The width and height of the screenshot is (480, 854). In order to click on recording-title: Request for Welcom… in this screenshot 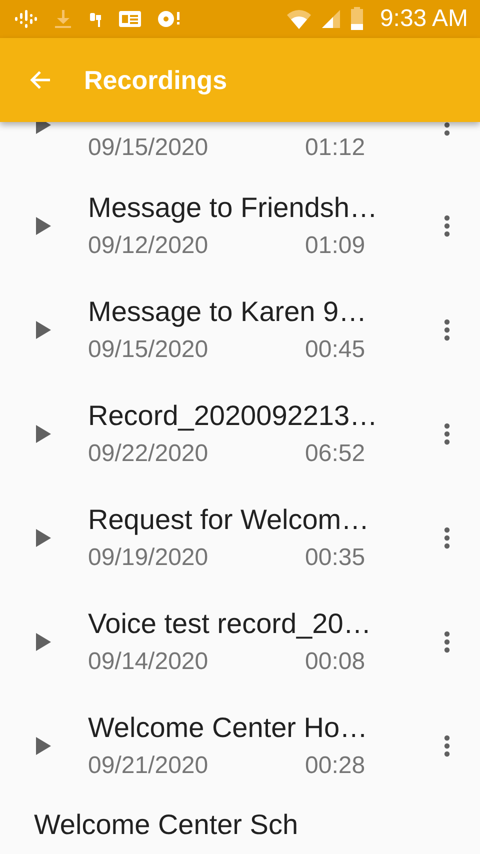, I will do `click(248, 520)`.